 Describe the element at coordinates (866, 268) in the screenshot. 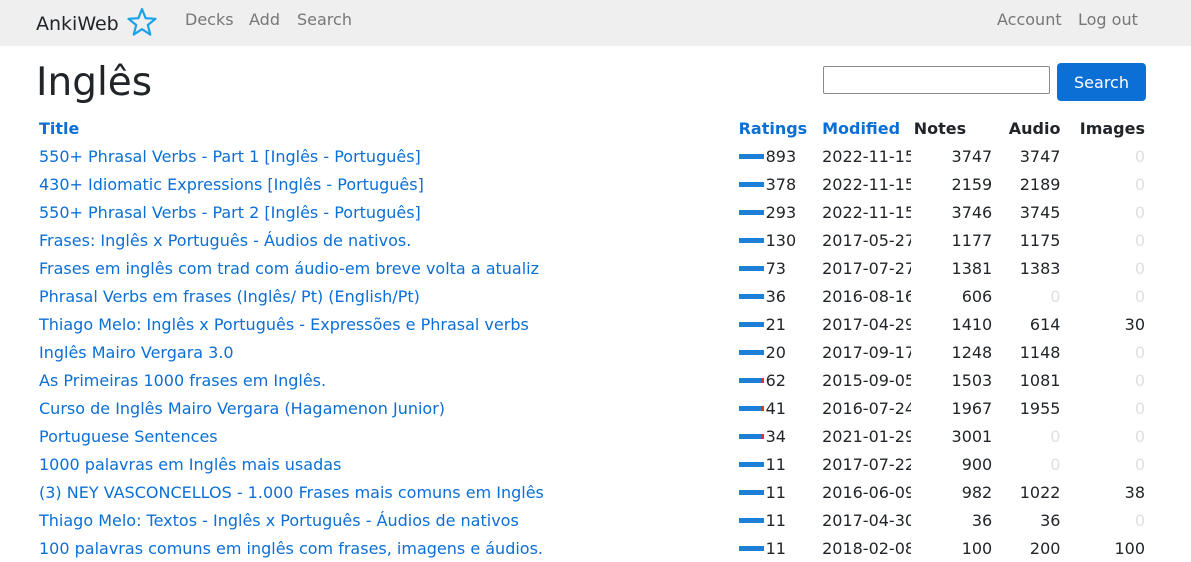

I see `modified-cell: 2017-07-27` at that location.